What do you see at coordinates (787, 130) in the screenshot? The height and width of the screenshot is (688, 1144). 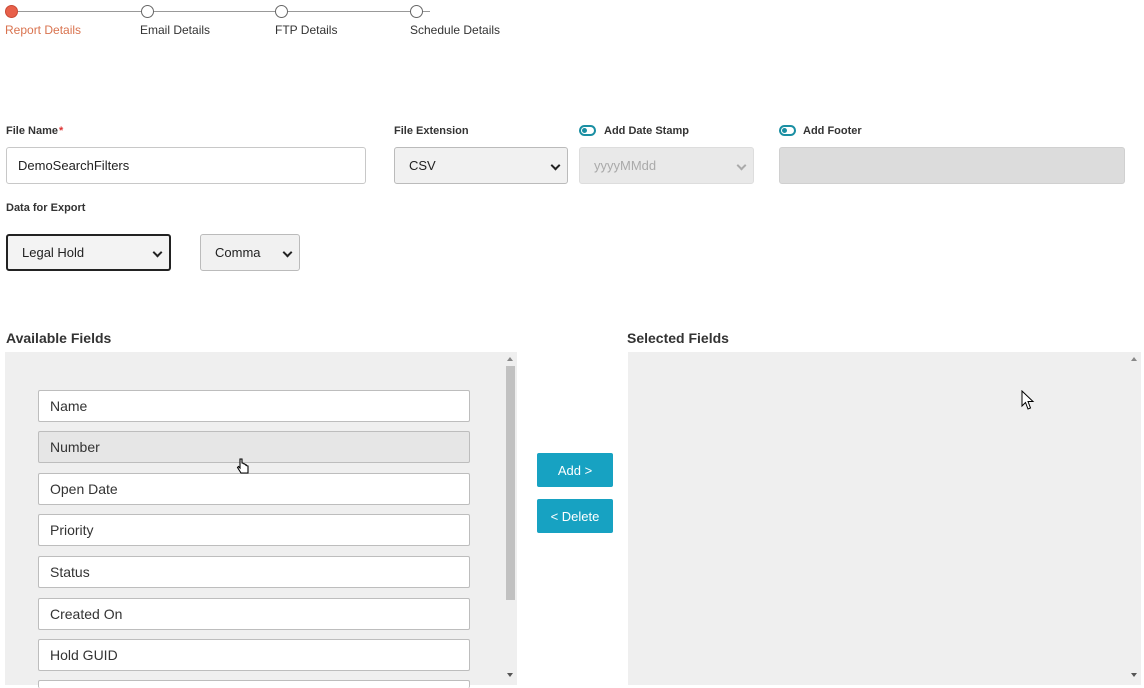 I see `footer-toggle` at bounding box center [787, 130].